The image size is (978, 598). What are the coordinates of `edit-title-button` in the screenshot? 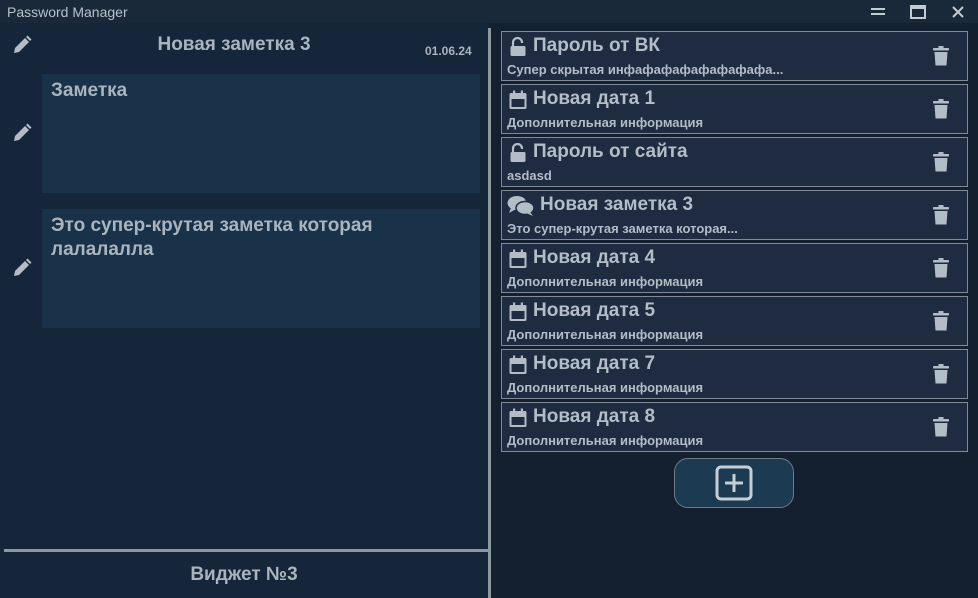 It's located at (22, 45).